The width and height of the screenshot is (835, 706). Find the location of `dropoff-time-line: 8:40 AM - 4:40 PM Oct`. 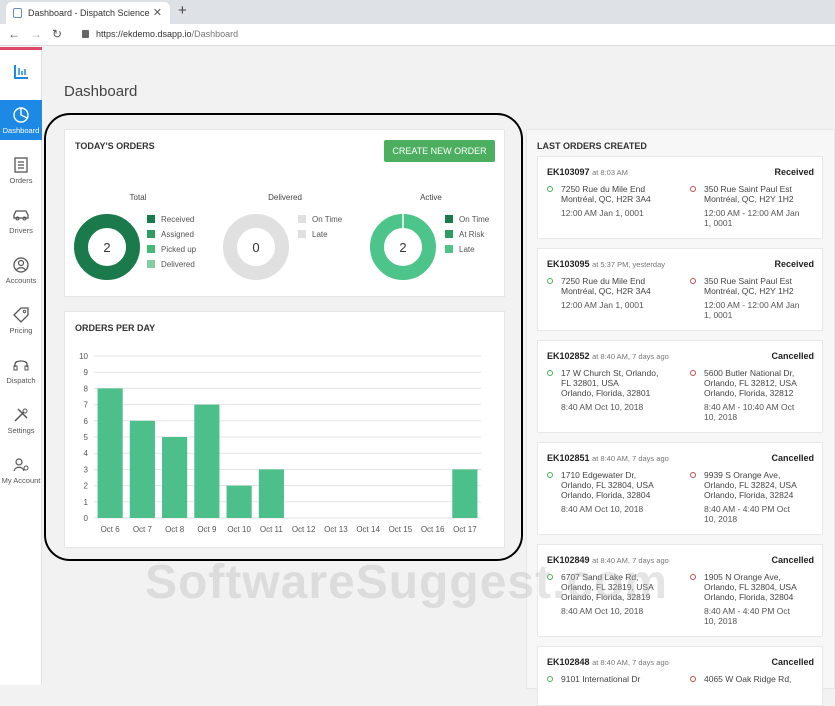

dropoff-time-line: 8:40 AM - 4:40 PM Oct is located at coordinates (747, 611).